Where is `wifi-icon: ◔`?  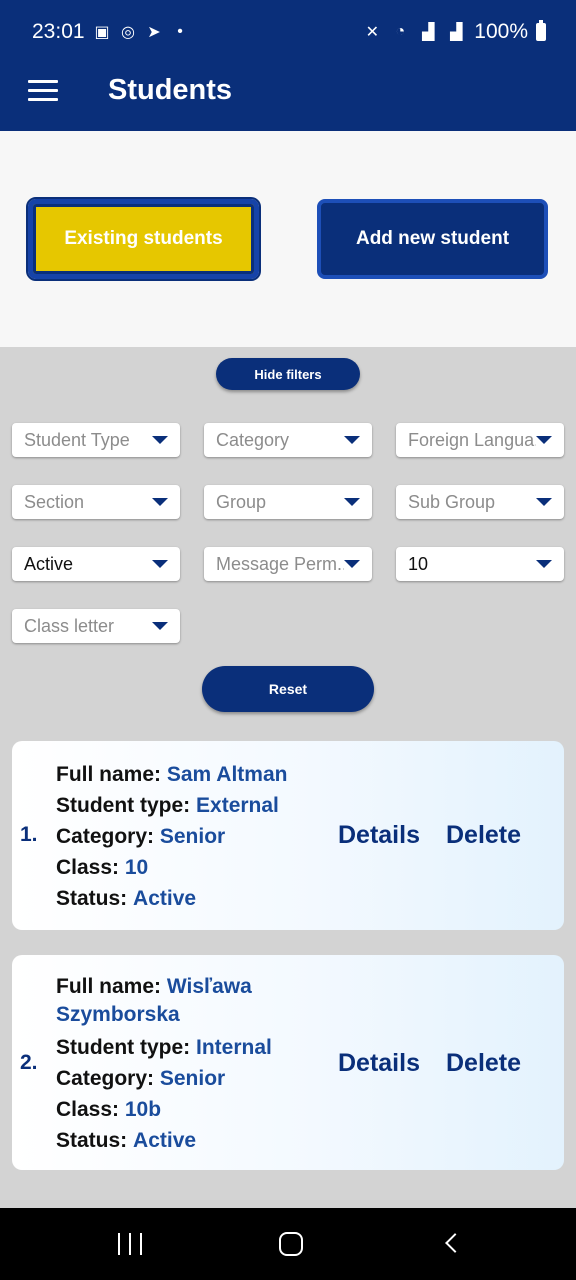
wifi-icon: ◔ is located at coordinates (400, 31).